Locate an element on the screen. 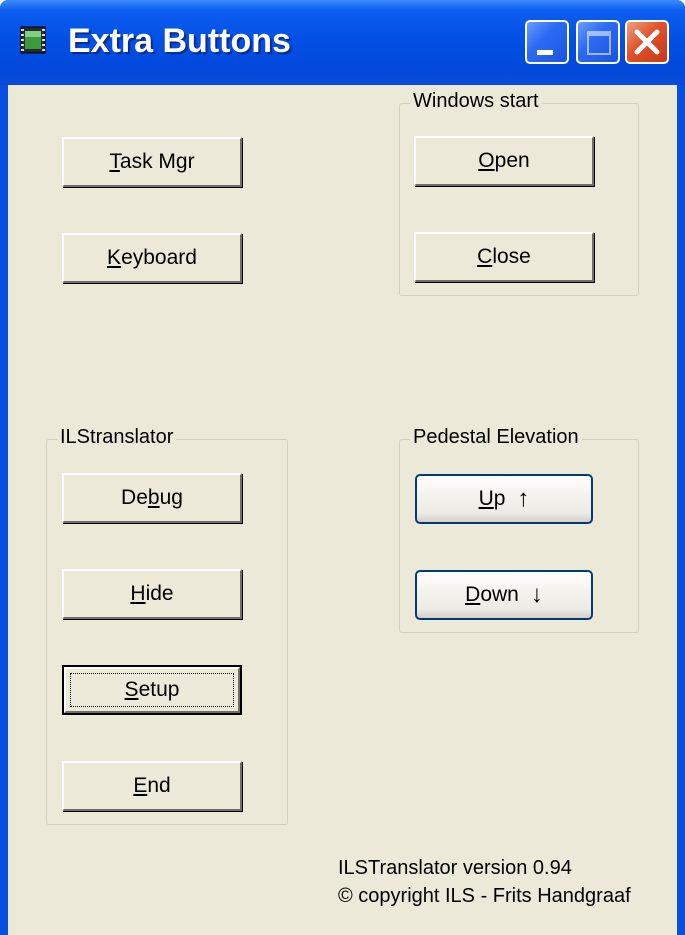  keyboard-button: Keyboard is located at coordinates (152, 258).